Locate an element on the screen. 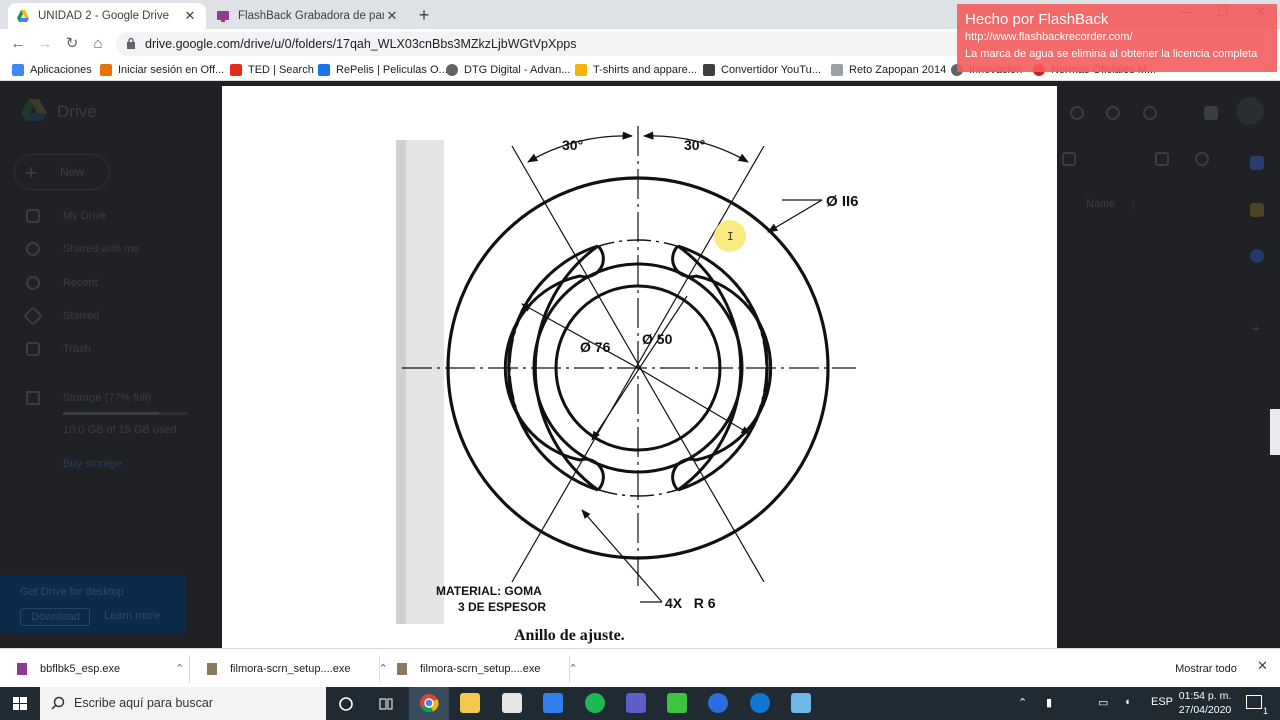  material-line2: 3 DE ESPESOR is located at coordinates (502, 607).